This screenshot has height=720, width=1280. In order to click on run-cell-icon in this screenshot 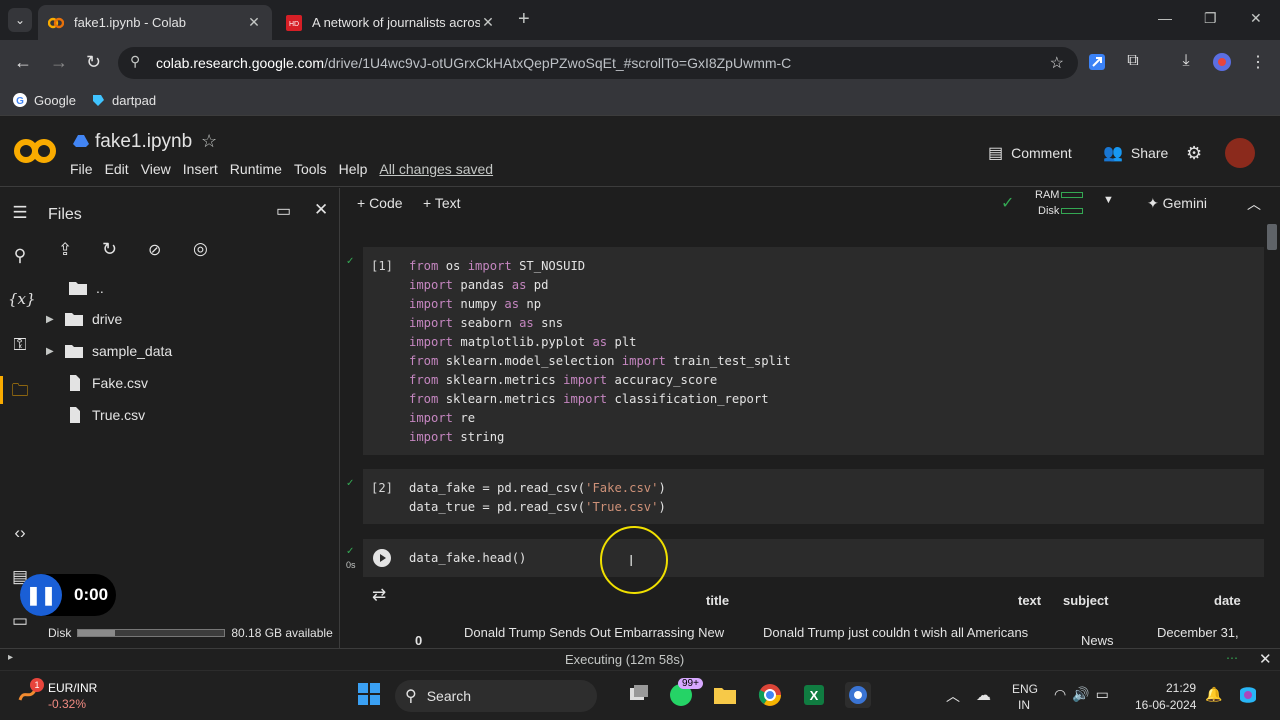, I will do `click(382, 558)`.